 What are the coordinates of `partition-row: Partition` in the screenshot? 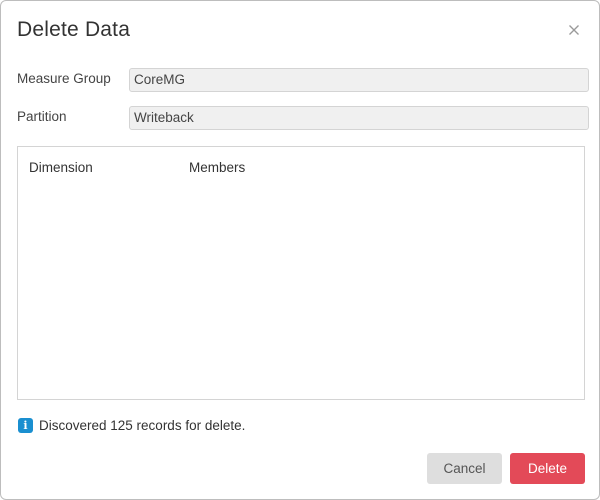 It's located at (303, 118).